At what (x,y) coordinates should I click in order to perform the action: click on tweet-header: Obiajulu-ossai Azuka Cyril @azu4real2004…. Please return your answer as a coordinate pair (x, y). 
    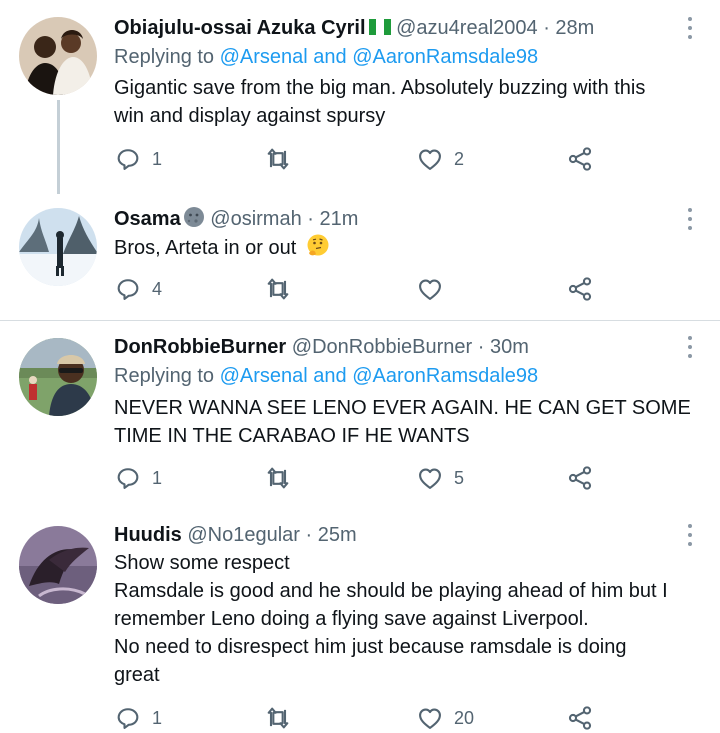
    Looking at the image, I should click on (354, 28).